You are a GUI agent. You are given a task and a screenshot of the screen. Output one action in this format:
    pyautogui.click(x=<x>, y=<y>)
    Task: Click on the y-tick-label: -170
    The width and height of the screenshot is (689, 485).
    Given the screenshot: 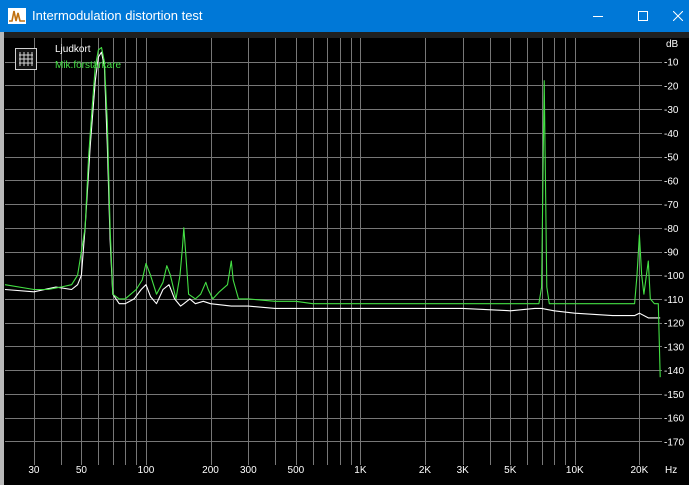 What is the action you would take?
    pyautogui.click(x=674, y=442)
    